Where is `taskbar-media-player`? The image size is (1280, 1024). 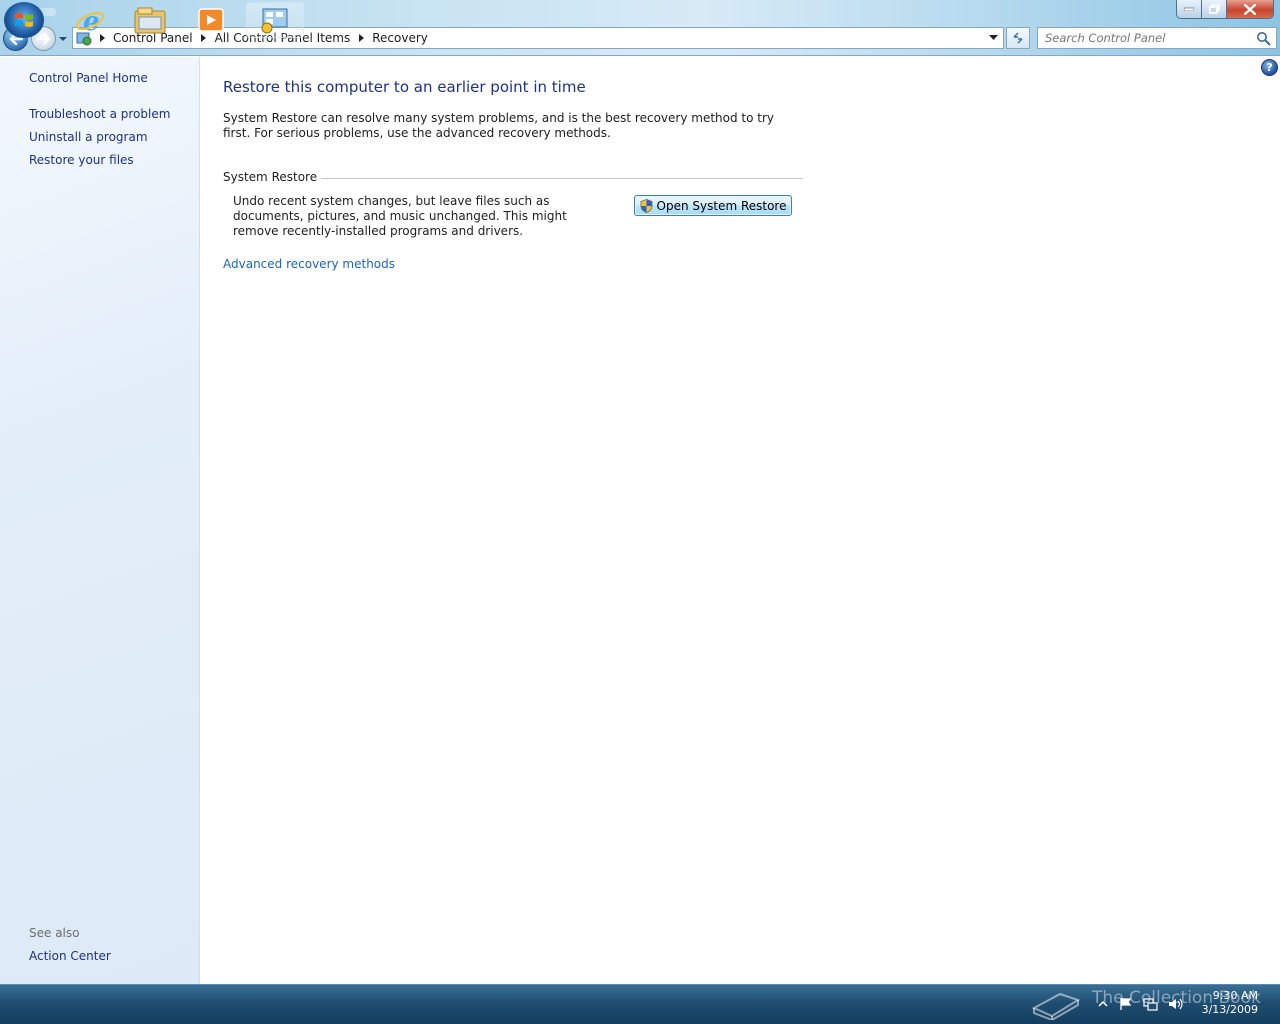
taskbar-media-player is located at coordinates (211, 20).